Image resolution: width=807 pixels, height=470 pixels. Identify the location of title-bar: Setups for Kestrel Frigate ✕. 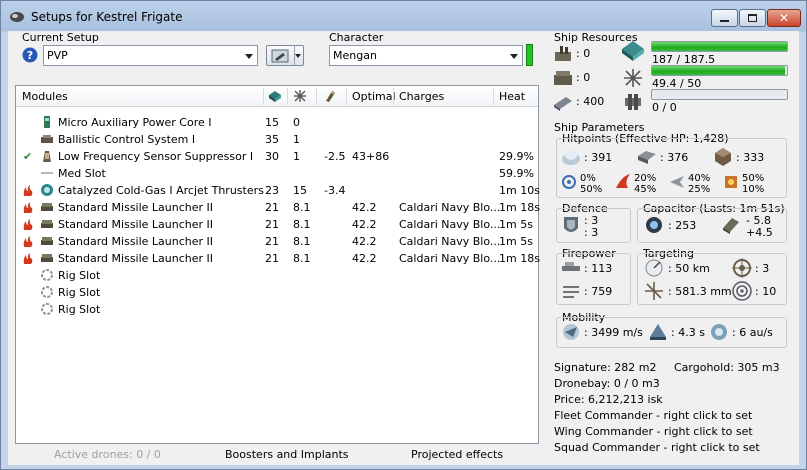
(403, 16).